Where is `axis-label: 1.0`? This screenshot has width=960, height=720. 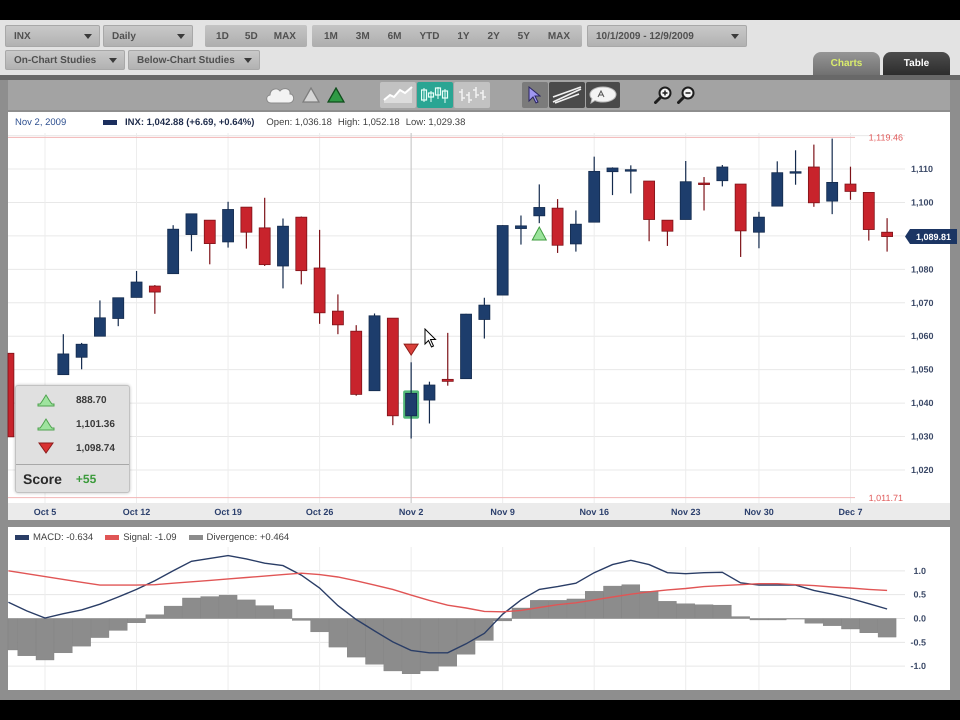
axis-label: 1.0 is located at coordinates (919, 571).